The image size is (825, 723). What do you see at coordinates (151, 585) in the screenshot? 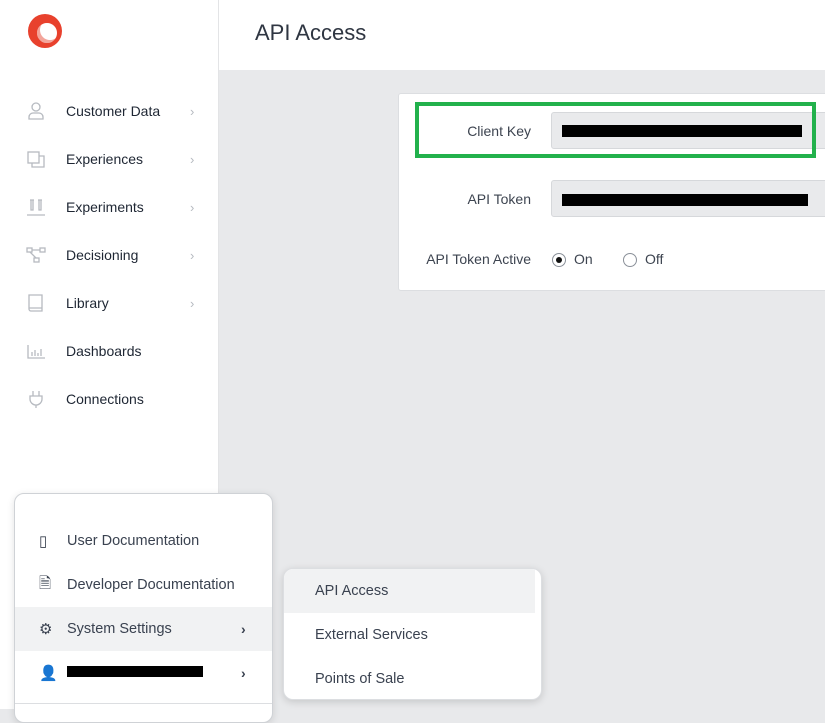
I see `menu-item-label: Developer Documentation` at bounding box center [151, 585].